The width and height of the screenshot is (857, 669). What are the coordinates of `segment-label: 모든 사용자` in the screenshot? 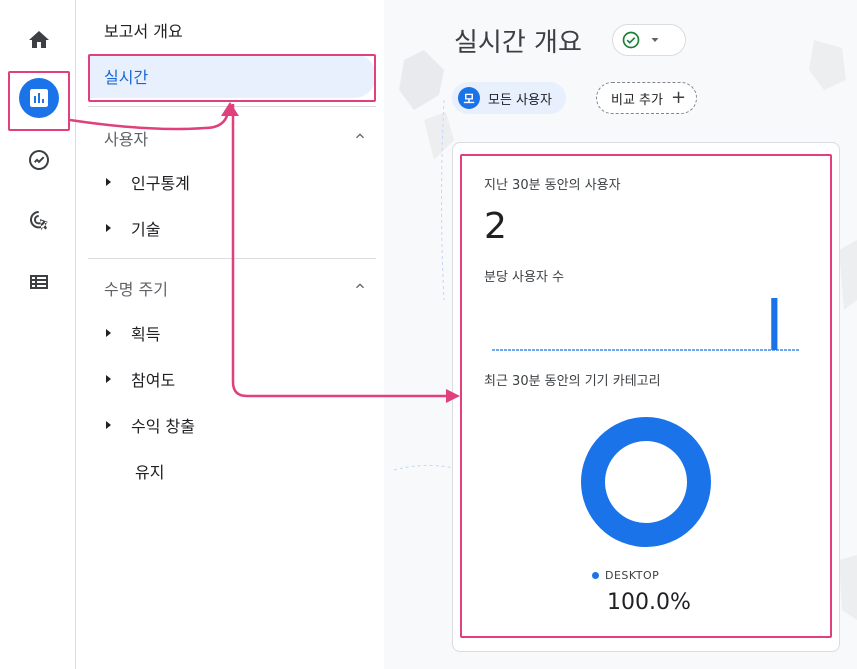 It's located at (520, 100).